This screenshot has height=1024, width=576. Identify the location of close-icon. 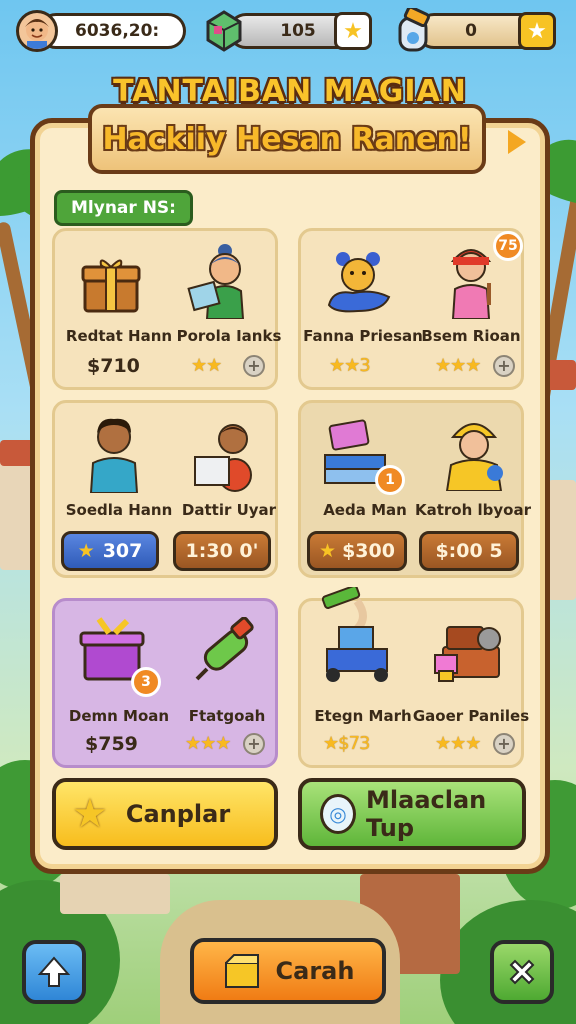
(522, 972).